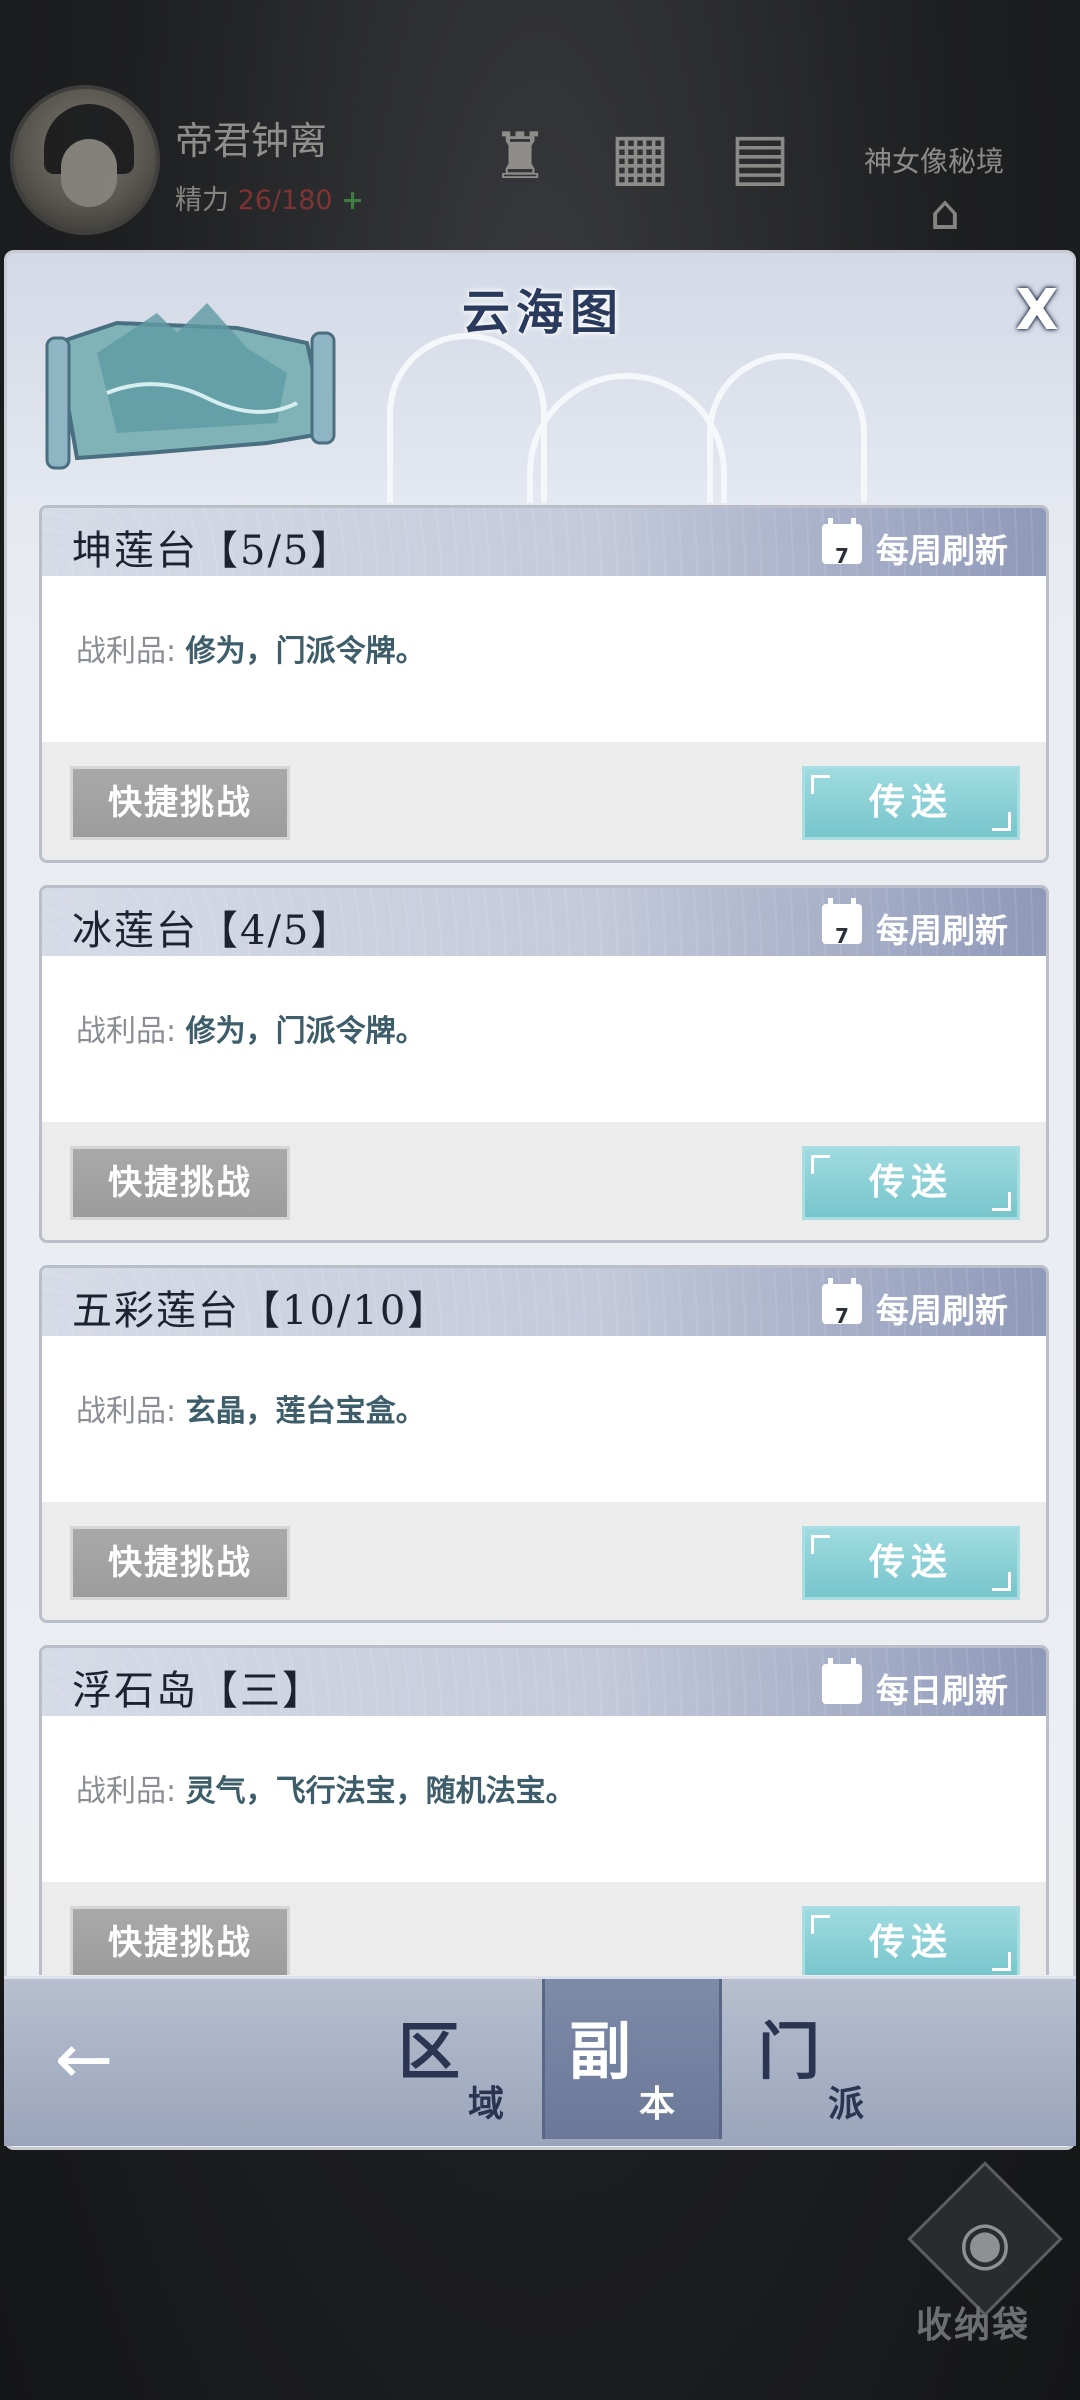 This screenshot has height=2400, width=1080. Describe the element at coordinates (464, 2059) in the screenshot. I see `tab-region: 区 域` at that location.